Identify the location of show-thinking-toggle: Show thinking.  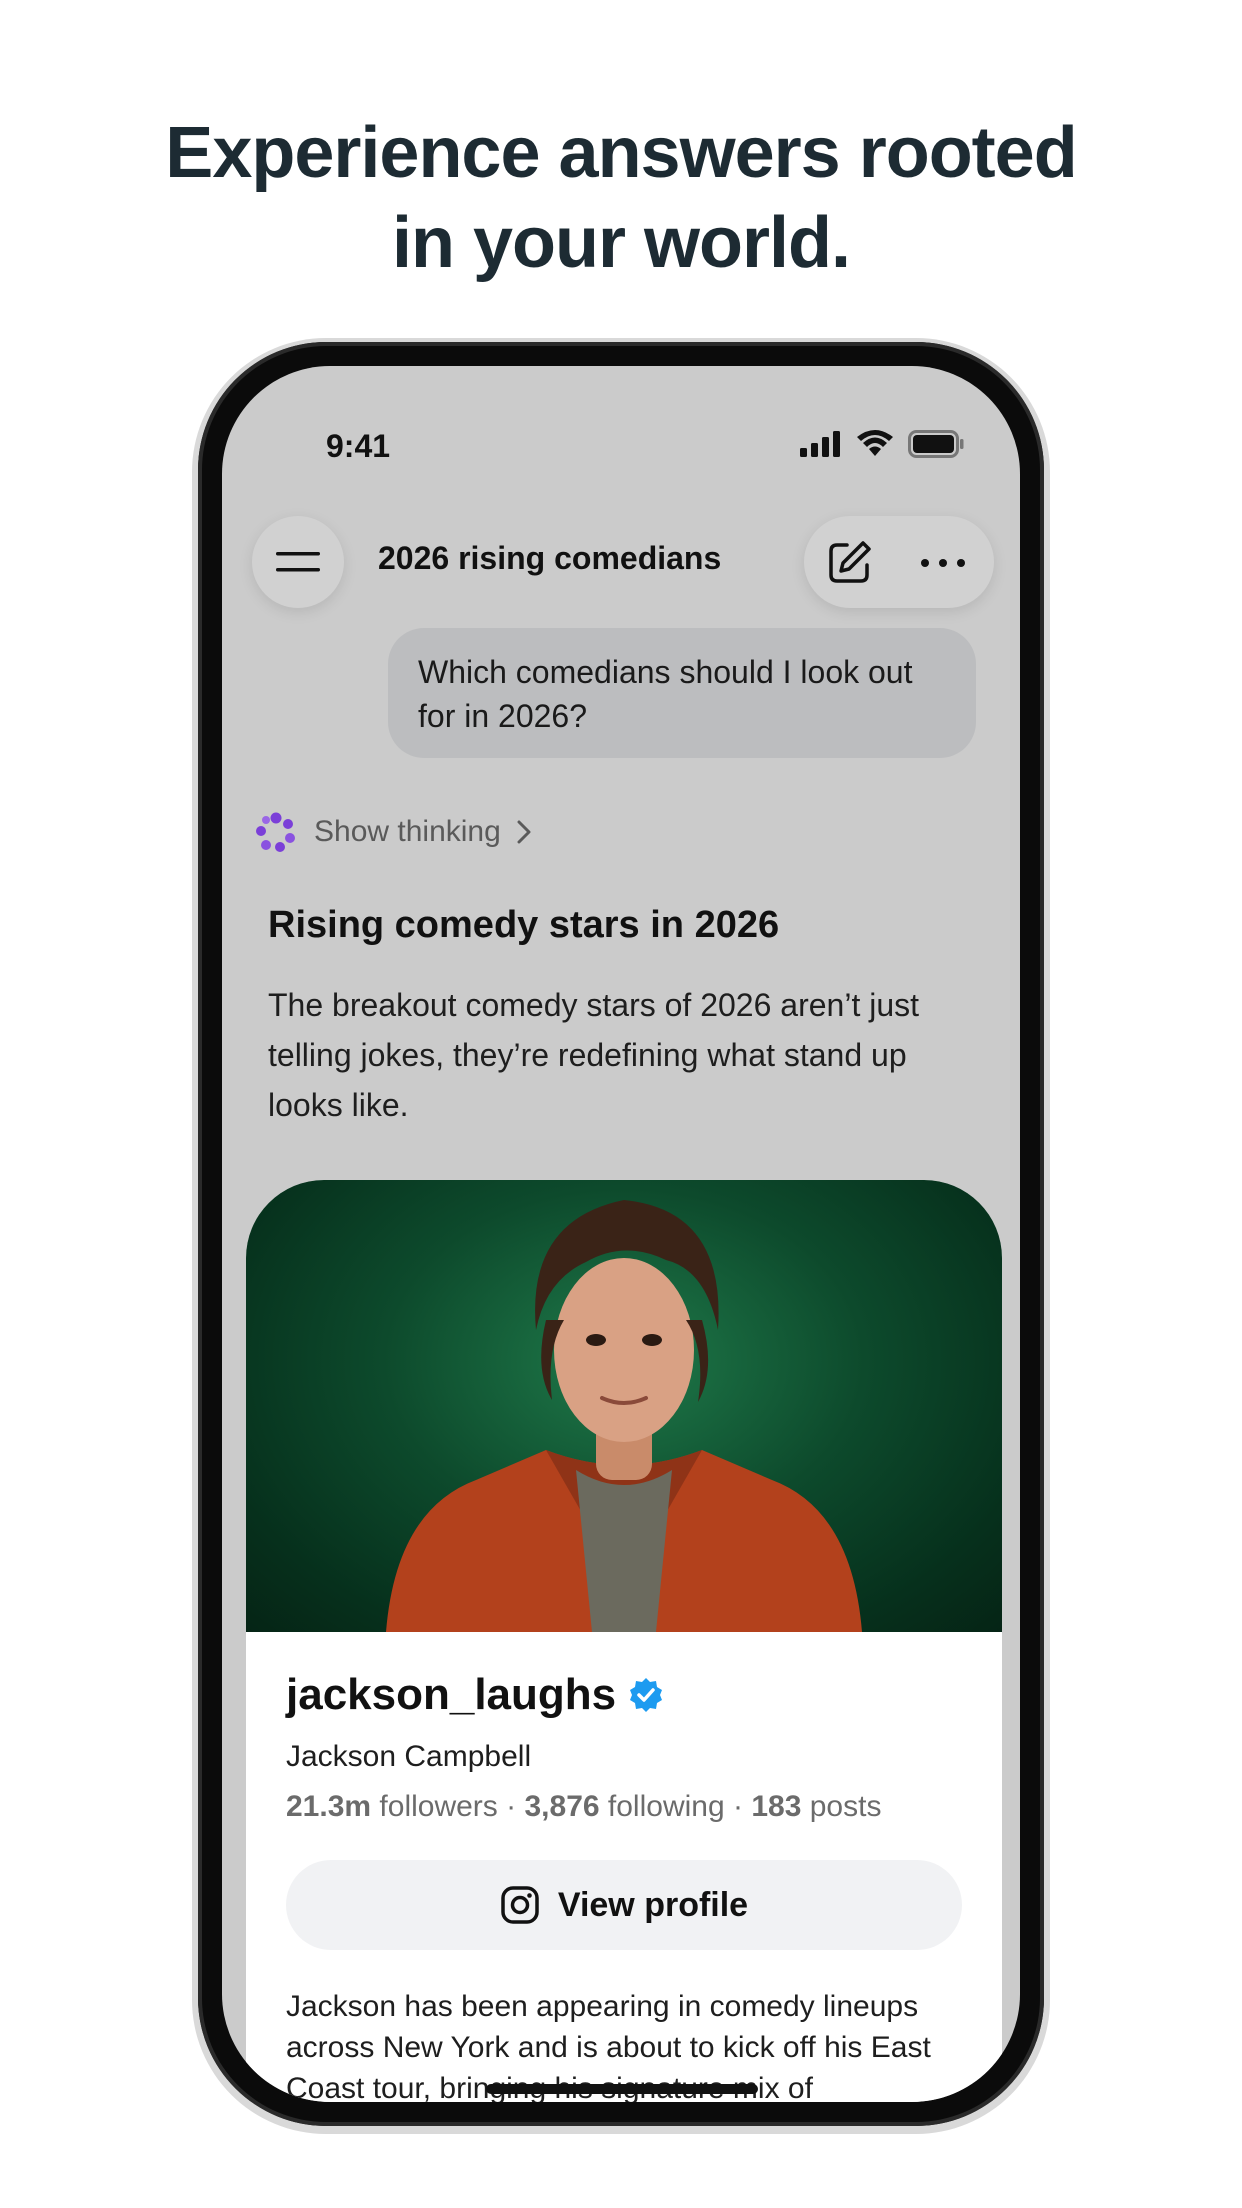
(392, 832).